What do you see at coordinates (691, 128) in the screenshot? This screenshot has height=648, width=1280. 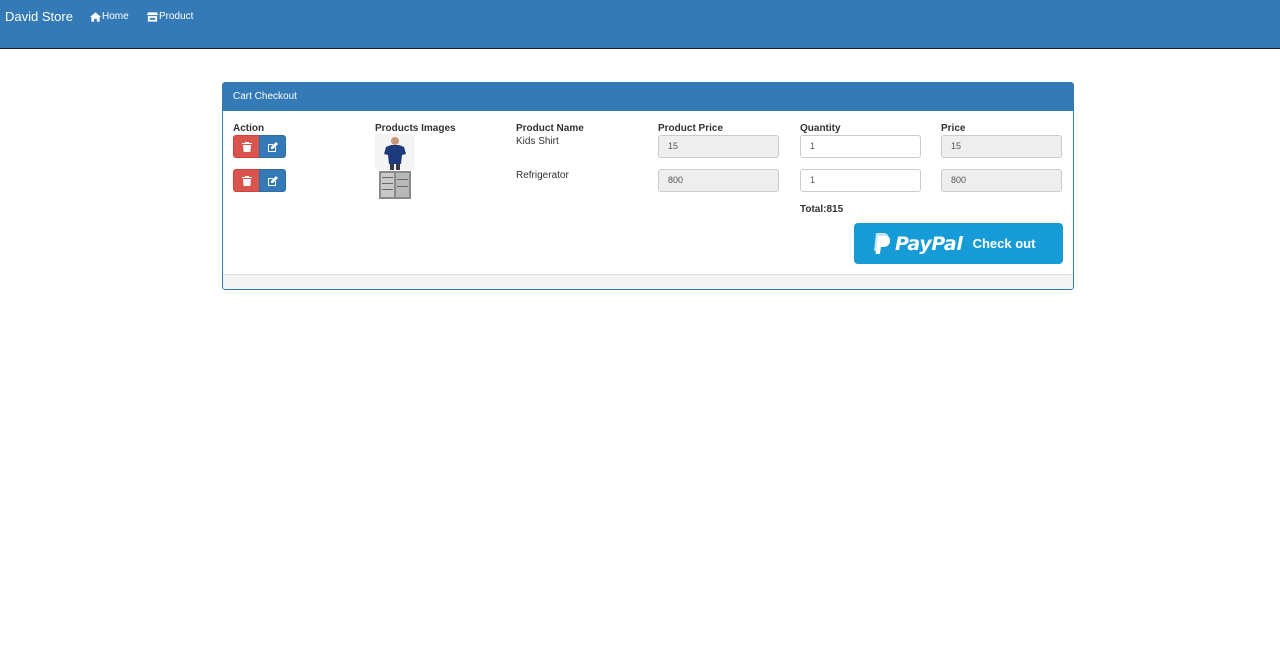 I see `col-header-product-price: Product Price` at bounding box center [691, 128].